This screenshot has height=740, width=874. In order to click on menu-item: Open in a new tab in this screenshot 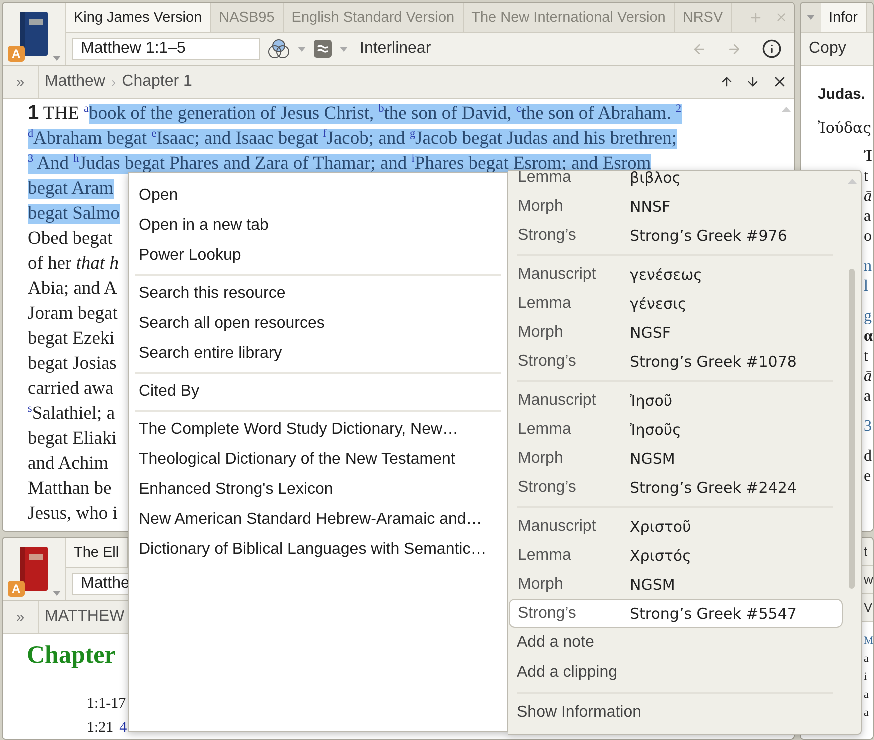, I will do `click(318, 226)`.